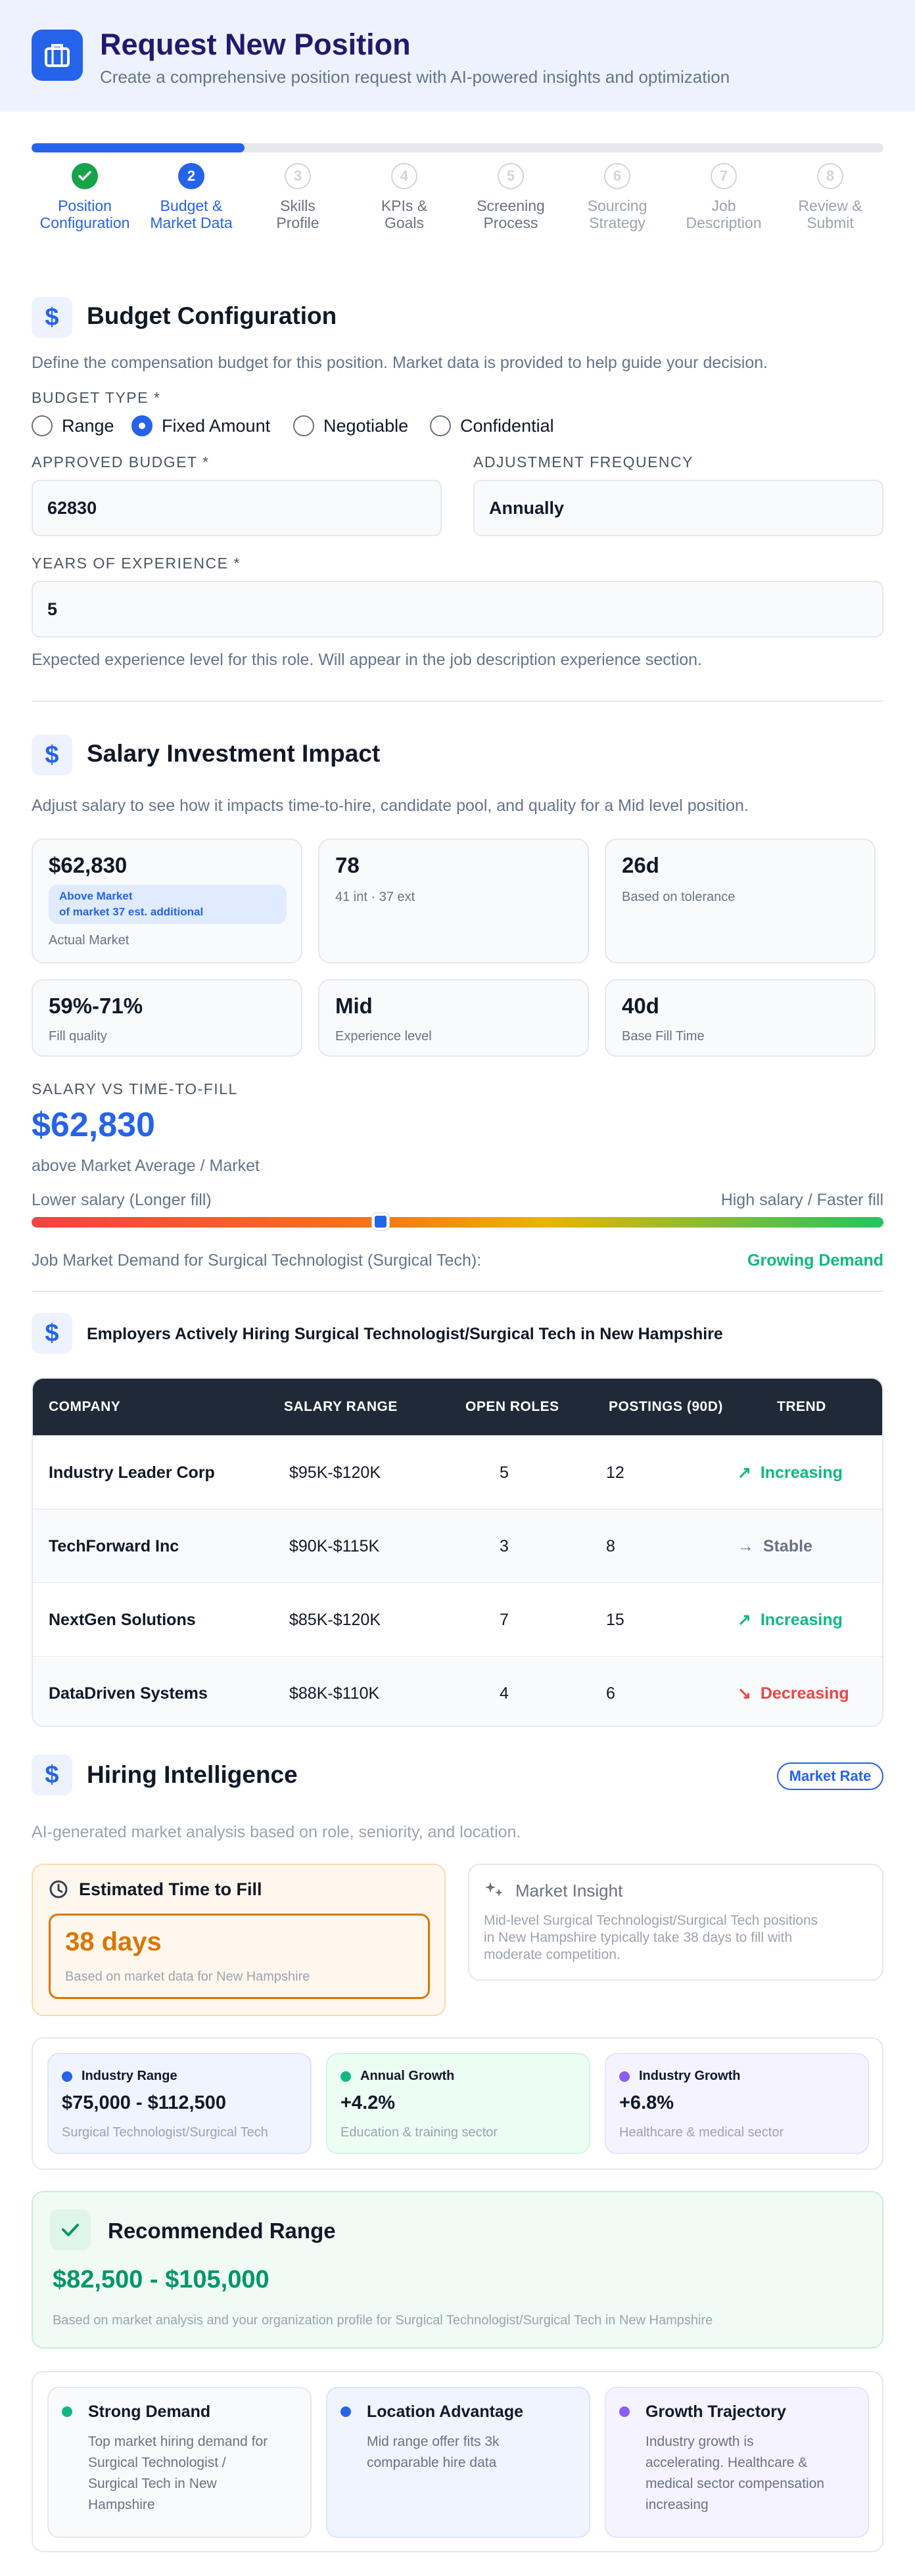  Describe the element at coordinates (457, 609) in the screenshot. I see `experience-input: 5` at that location.